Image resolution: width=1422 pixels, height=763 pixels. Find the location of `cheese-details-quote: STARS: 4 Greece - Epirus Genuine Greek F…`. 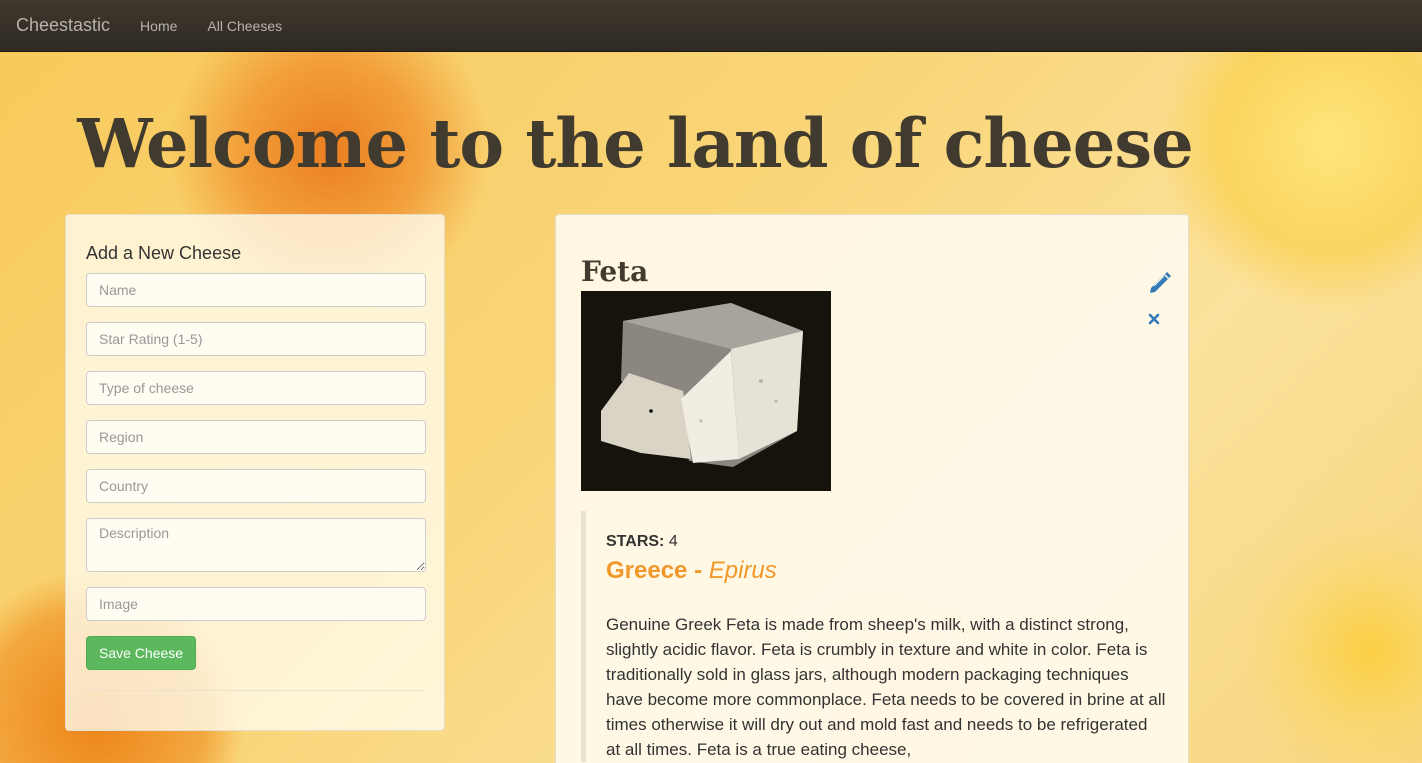

cheese-details-quote: STARS: 4 Greece - Epirus Genuine Greek F… is located at coordinates (873, 636).